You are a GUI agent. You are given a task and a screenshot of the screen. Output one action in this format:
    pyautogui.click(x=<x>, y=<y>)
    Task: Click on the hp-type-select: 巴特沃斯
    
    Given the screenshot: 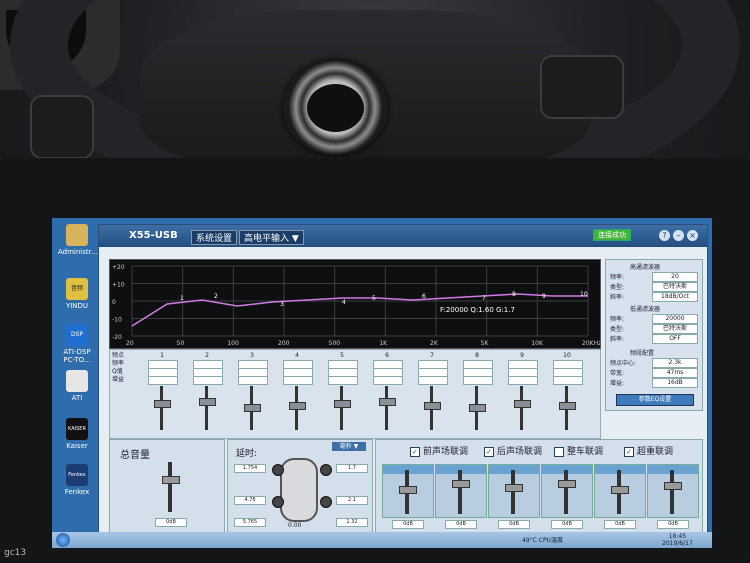 What is the action you would take?
    pyautogui.click(x=675, y=287)
    